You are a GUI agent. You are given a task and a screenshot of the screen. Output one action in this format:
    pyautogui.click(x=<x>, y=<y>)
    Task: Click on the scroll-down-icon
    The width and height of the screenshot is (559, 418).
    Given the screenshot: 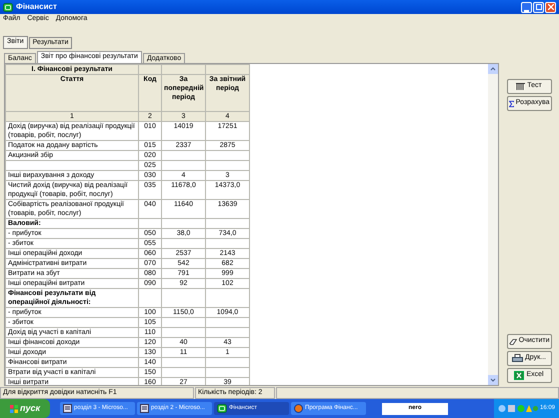 What is the action you would take?
    pyautogui.click(x=493, y=380)
    